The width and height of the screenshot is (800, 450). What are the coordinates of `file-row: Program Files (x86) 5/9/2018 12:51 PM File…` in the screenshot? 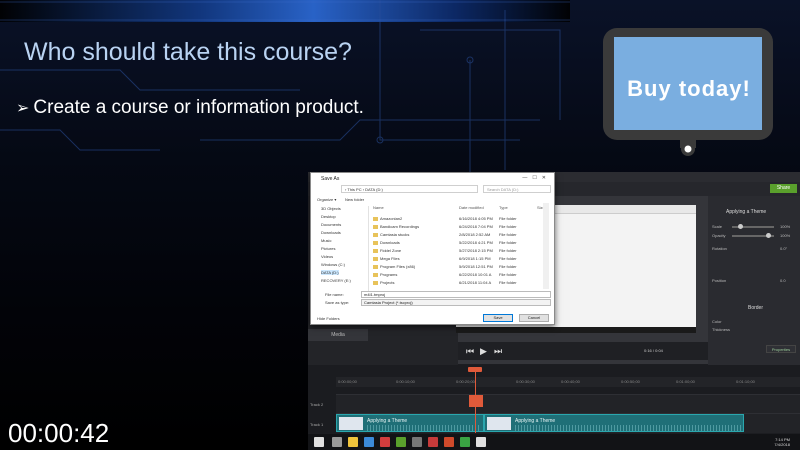 It's located at (461, 266).